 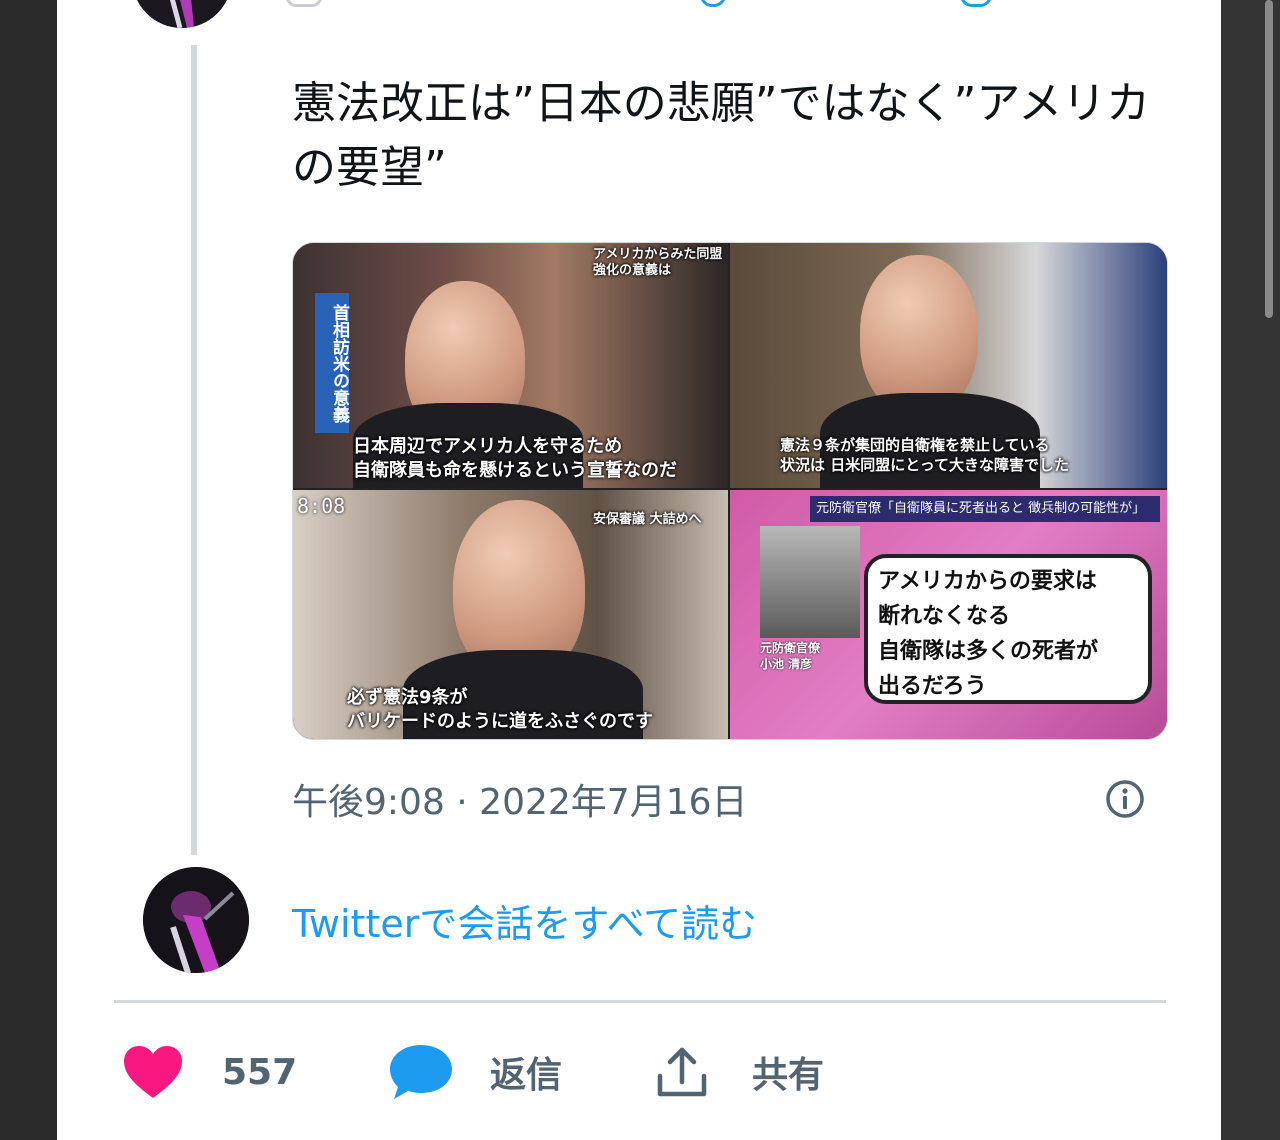 I want to click on news-banner: 元防衛官僚「自衛隊員に死者出ると 徴兵制の可能性が」, so click(x=985, y=509).